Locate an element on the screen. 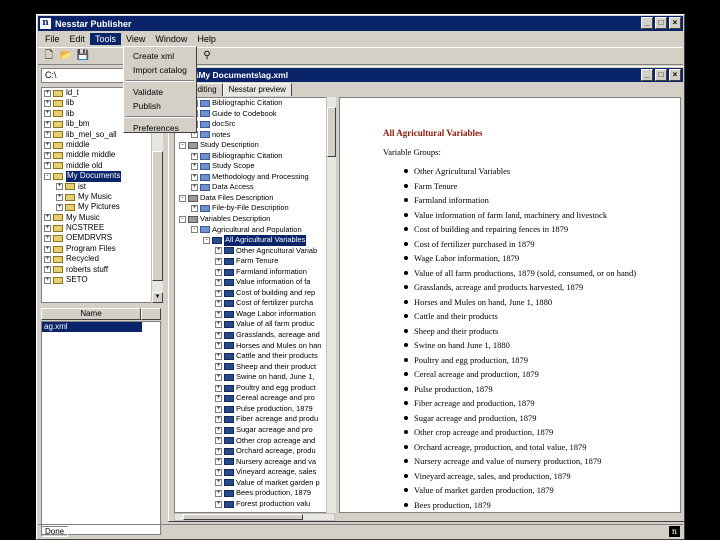 The height and width of the screenshot is (540, 720). folder-tree-item: + My Music is located at coordinates (102, 197).